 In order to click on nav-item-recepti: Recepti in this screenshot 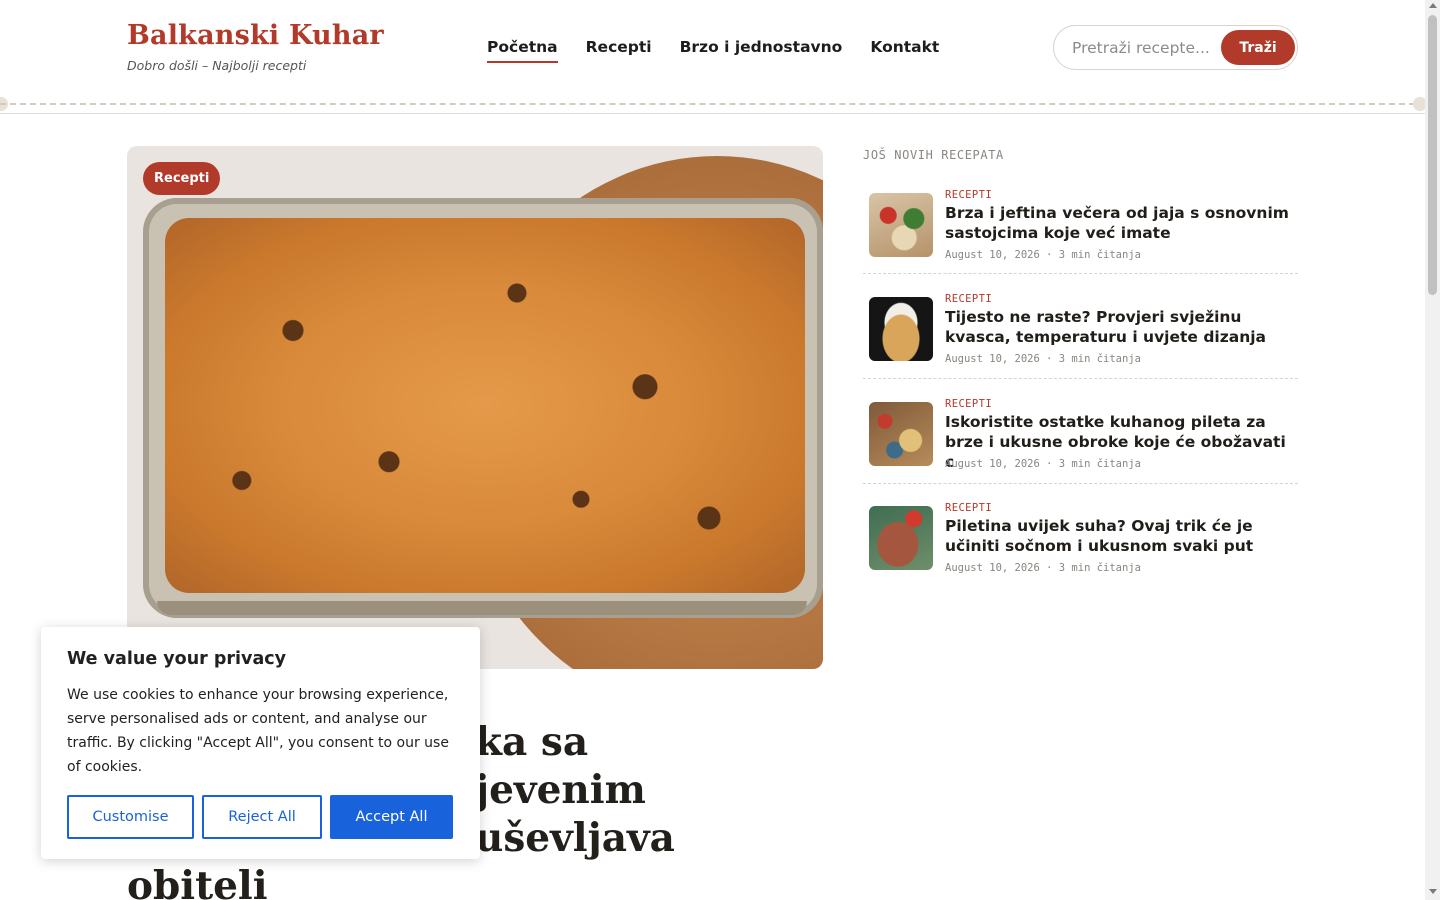, I will do `click(619, 50)`.